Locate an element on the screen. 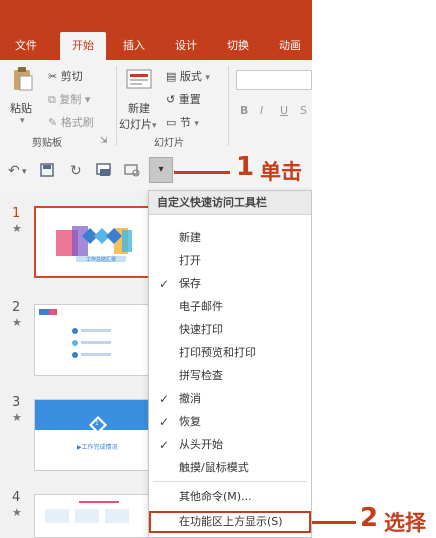  customize-qat-button: ▾ is located at coordinates (161, 170).